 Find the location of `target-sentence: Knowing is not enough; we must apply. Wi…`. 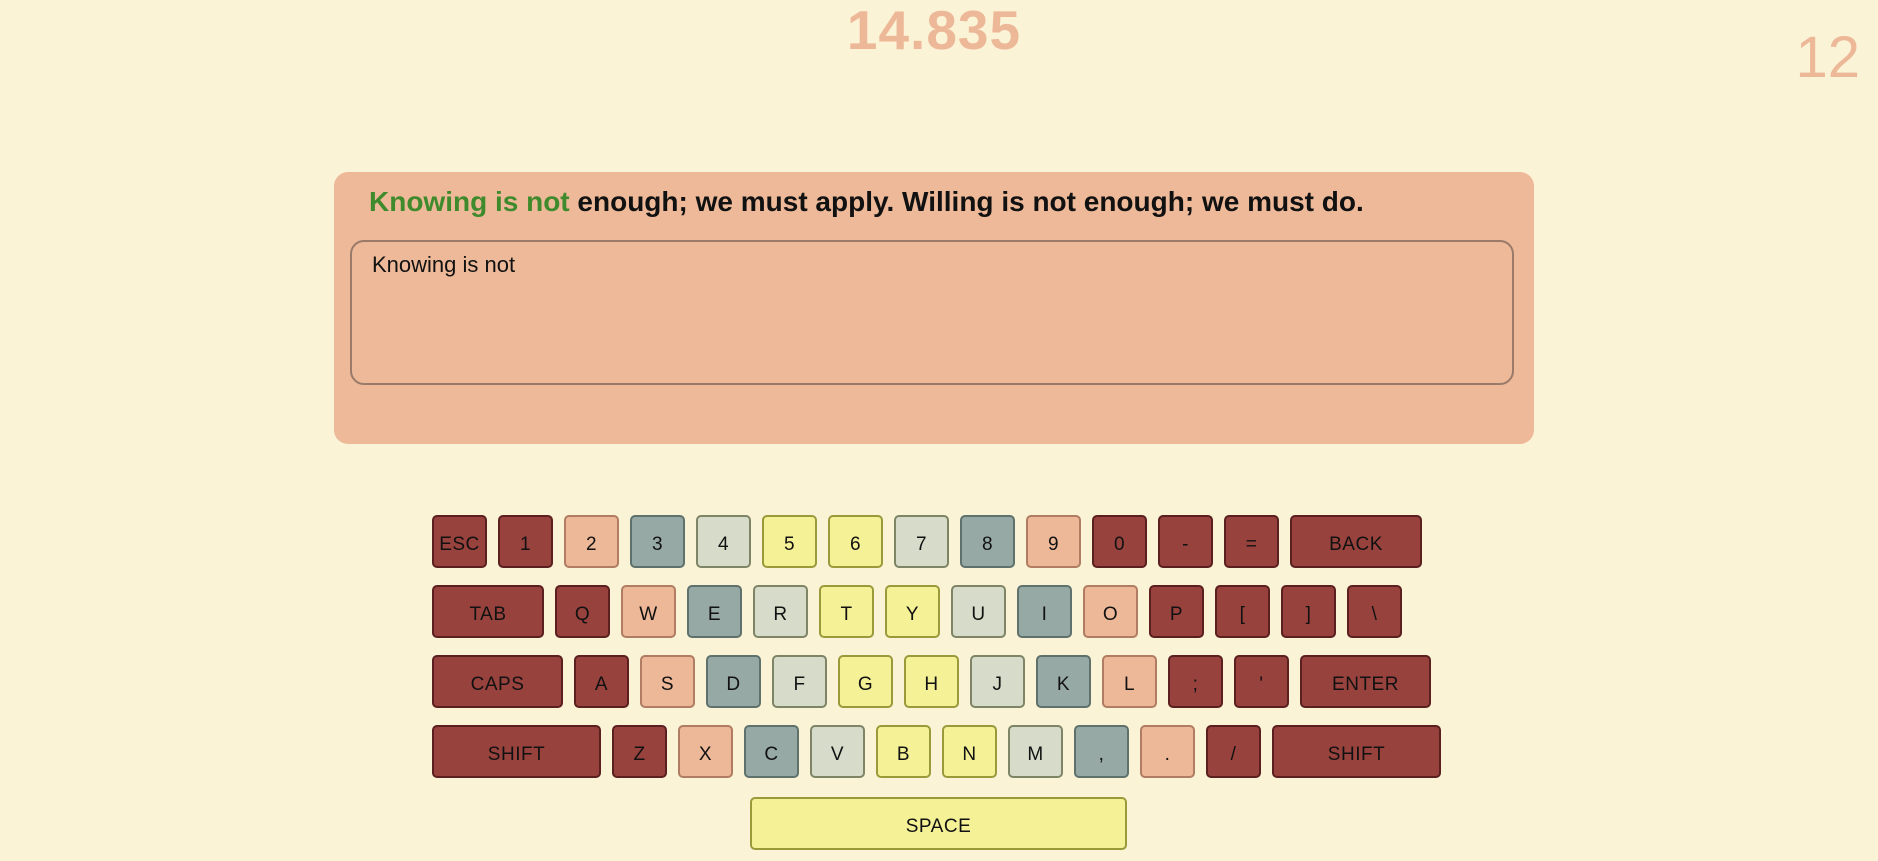

target-sentence: Knowing is not enough; we must apply. Wi… is located at coordinates (866, 202).